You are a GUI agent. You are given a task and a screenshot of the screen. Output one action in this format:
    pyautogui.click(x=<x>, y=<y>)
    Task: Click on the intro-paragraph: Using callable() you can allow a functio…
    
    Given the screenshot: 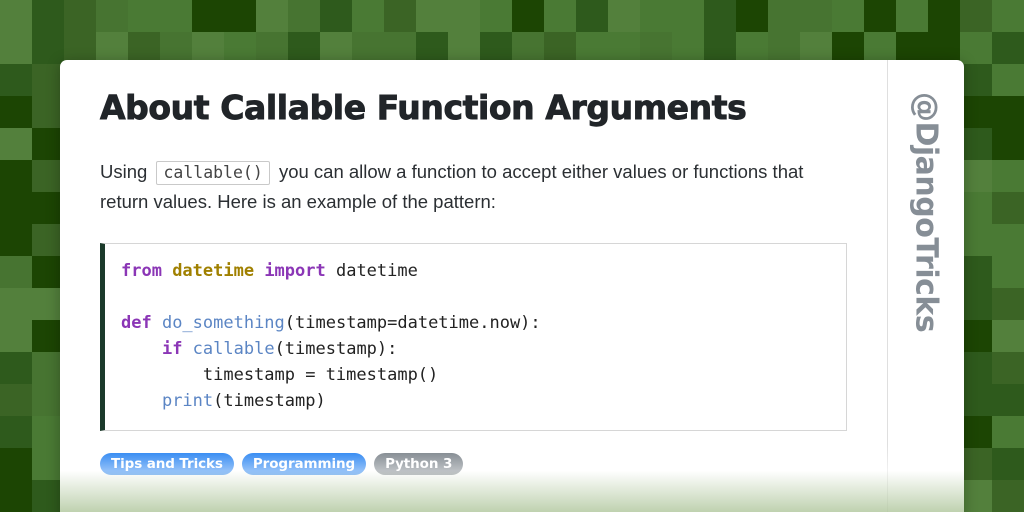 What is the action you would take?
    pyautogui.click(x=473, y=186)
    